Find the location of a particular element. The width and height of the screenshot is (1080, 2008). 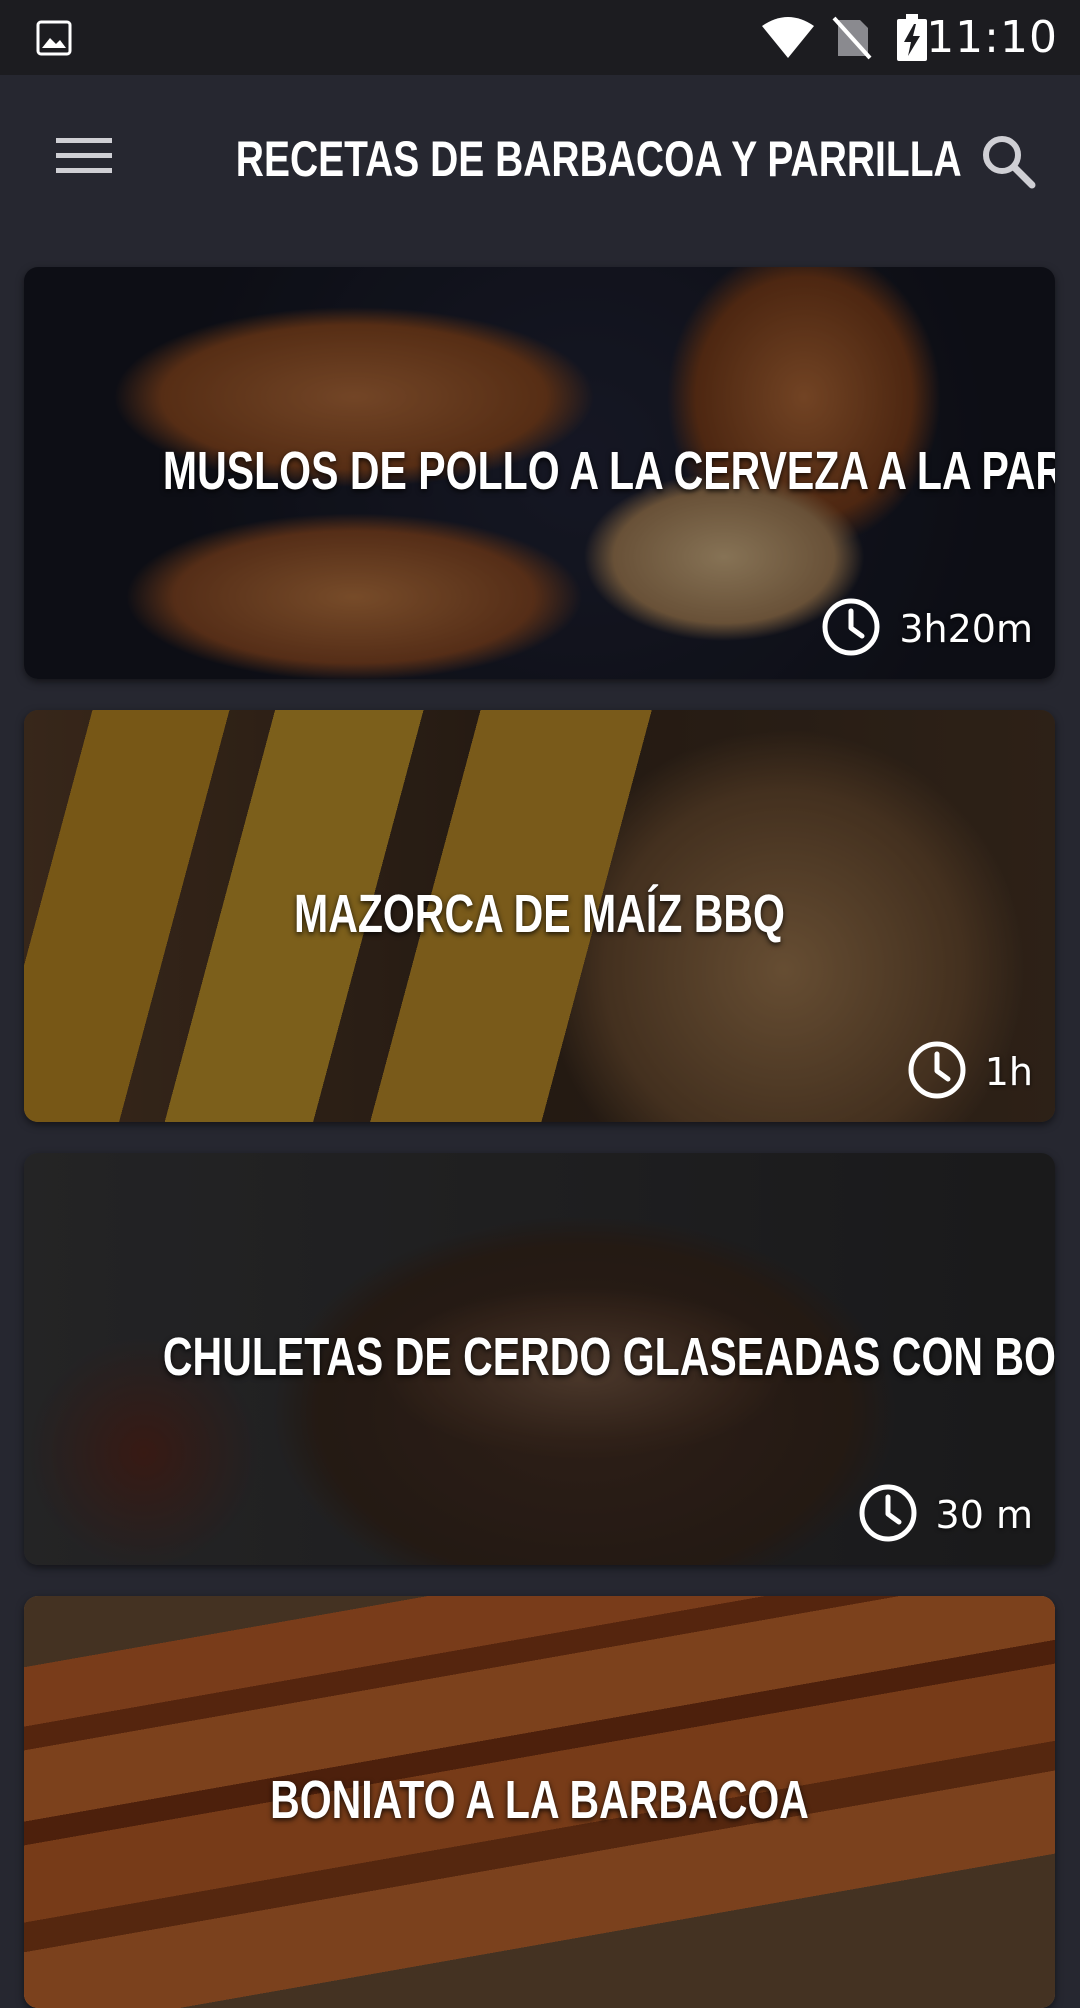

recipe-title: MAZORCA DE MAÍZ BBQ is located at coordinates (539, 914).